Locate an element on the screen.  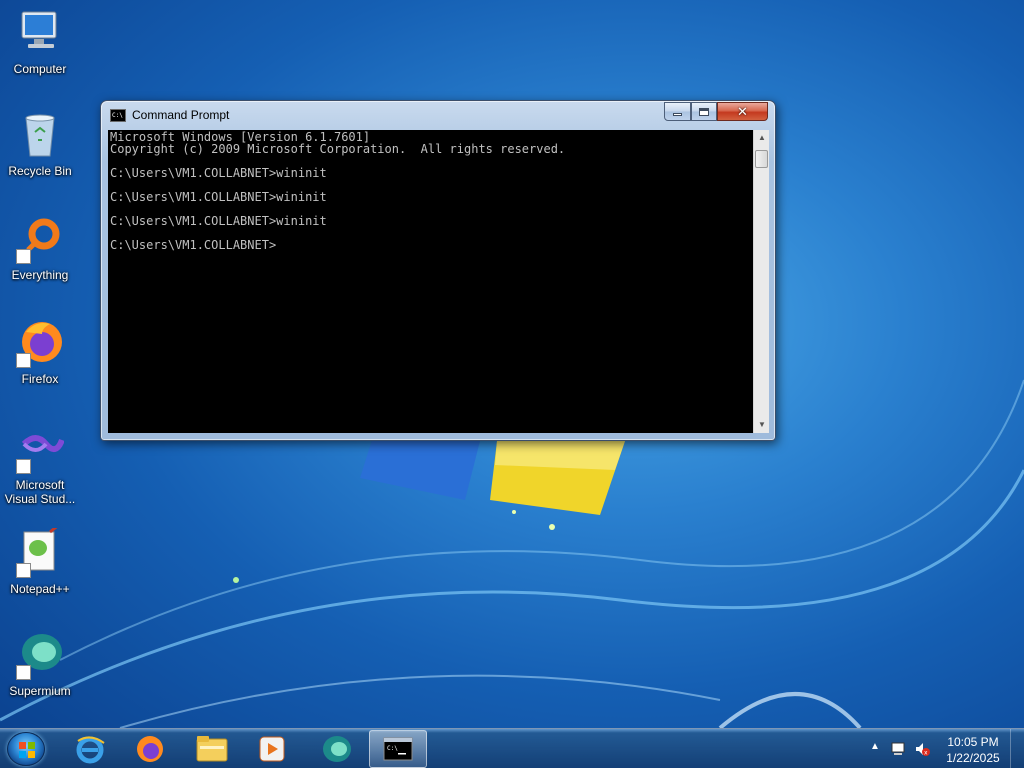
desktop-icon-supermium: Supermium is located at coordinates (40, 672).